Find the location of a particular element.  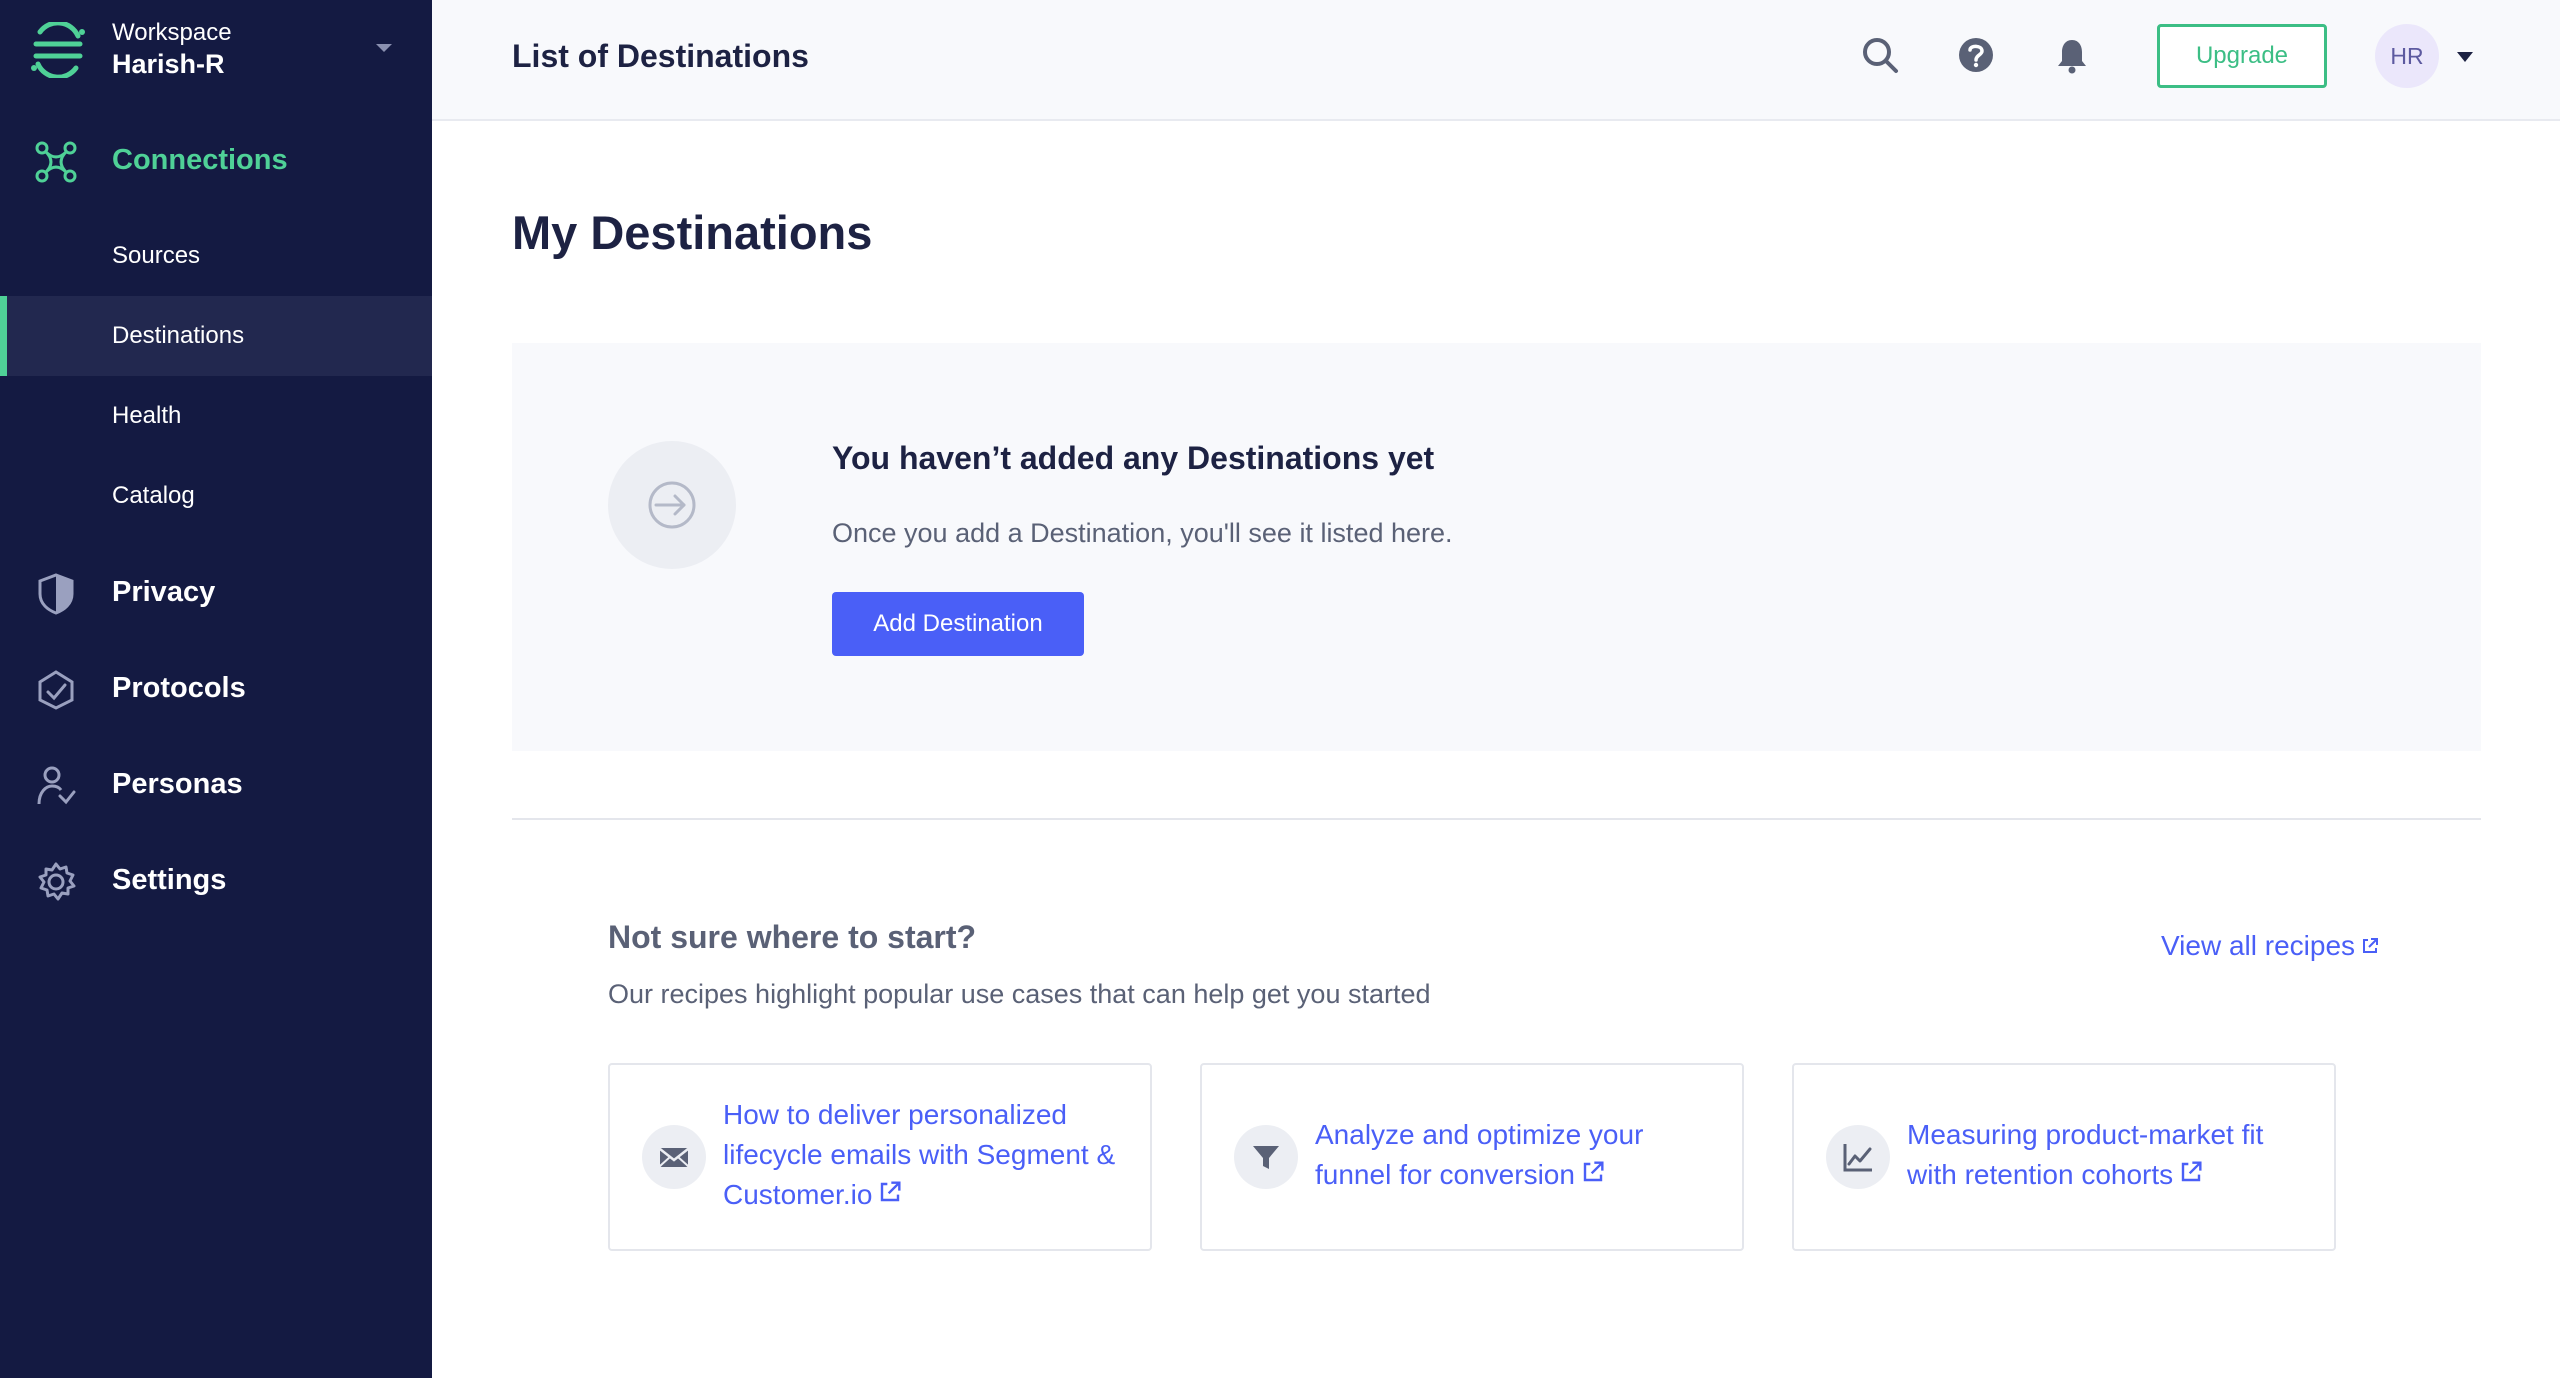

search-icon is located at coordinates (1880, 55).